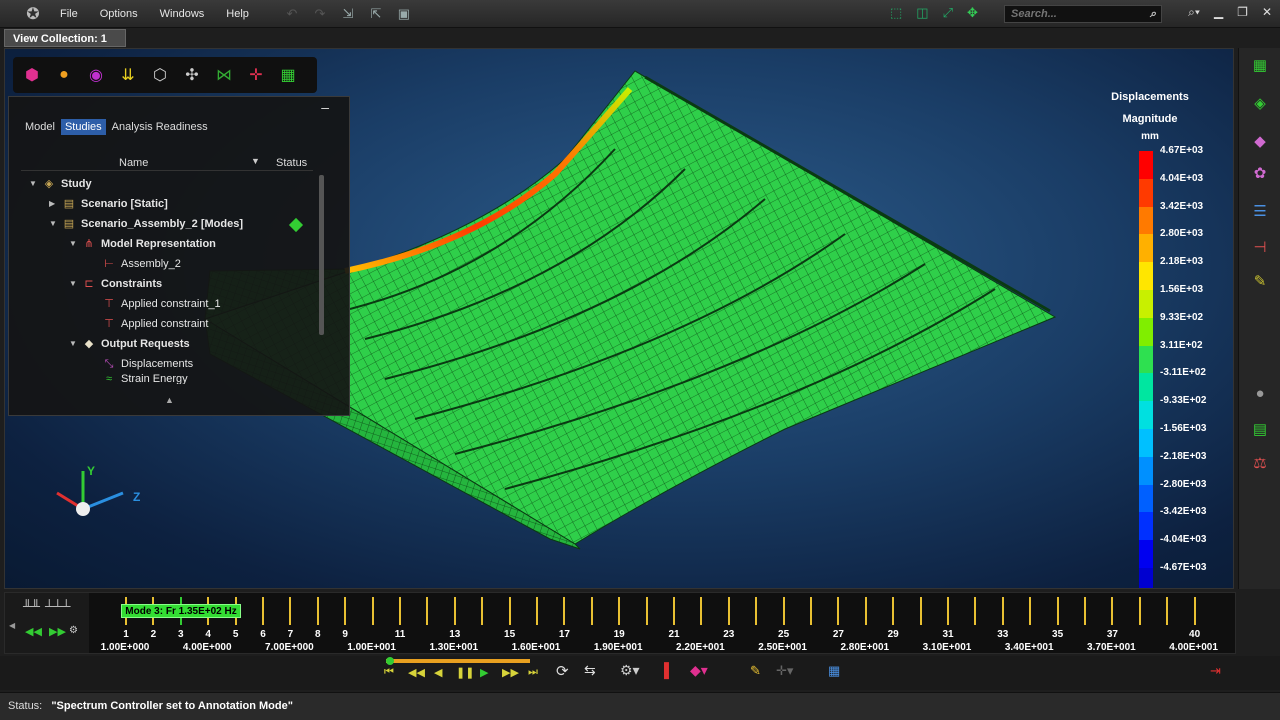 The image size is (1280, 720). I want to click on tree-item: ▼ ◆ Output Requests, so click(129, 344).